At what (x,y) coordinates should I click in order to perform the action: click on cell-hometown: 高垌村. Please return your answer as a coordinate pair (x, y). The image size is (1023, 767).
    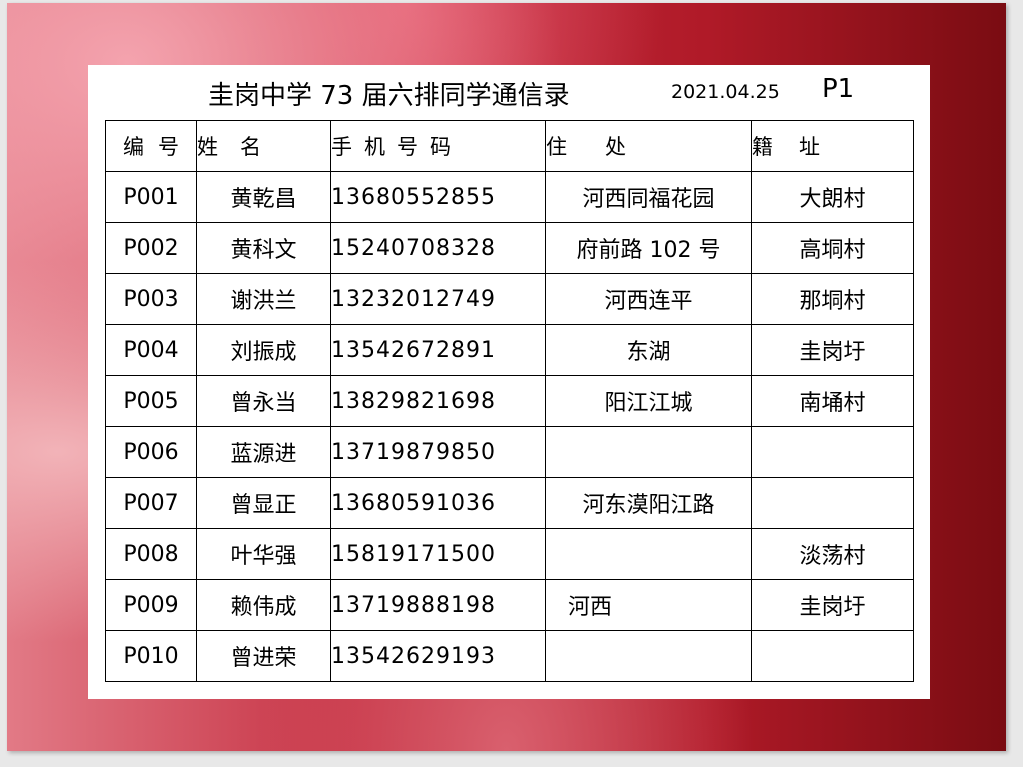
    Looking at the image, I should click on (832, 248).